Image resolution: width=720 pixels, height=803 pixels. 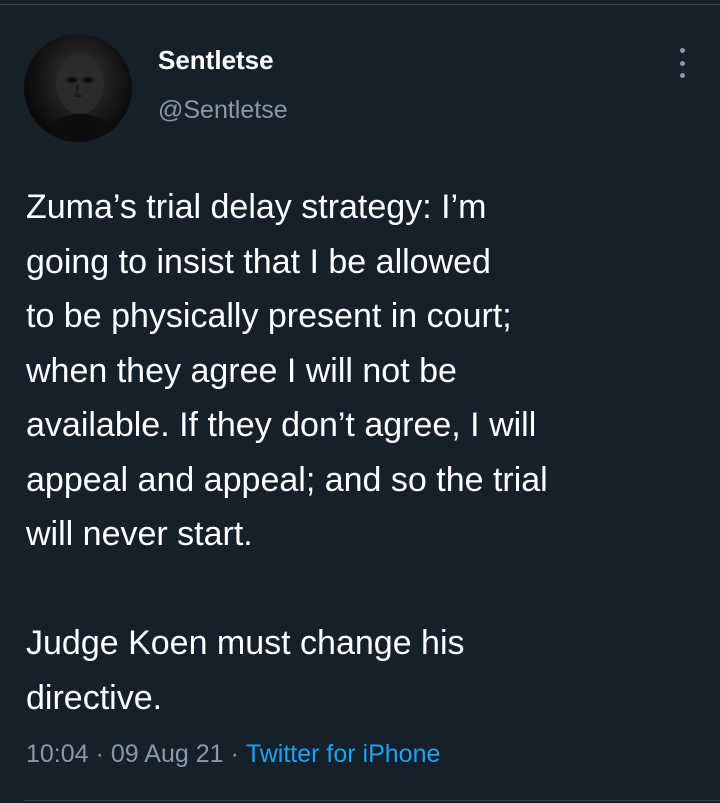 What do you see at coordinates (372, 800) in the screenshot?
I see `bottom-divider` at bounding box center [372, 800].